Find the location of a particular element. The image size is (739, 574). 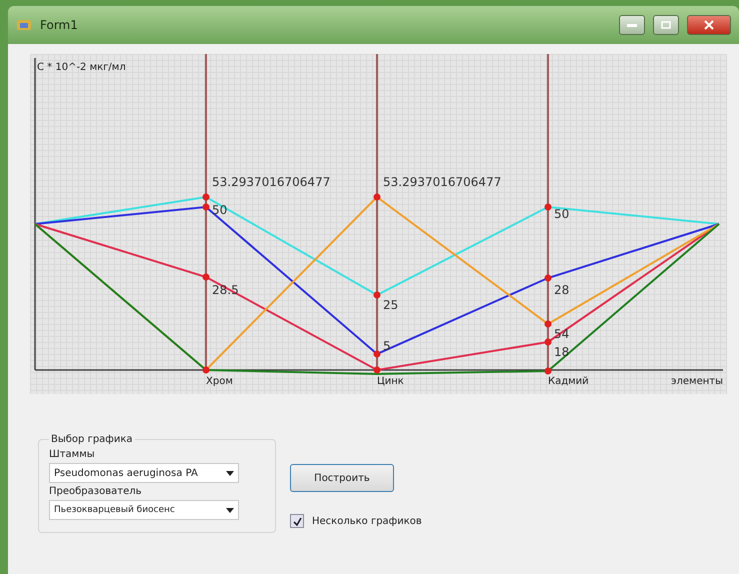

check-icon is located at coordinates (297, 521).